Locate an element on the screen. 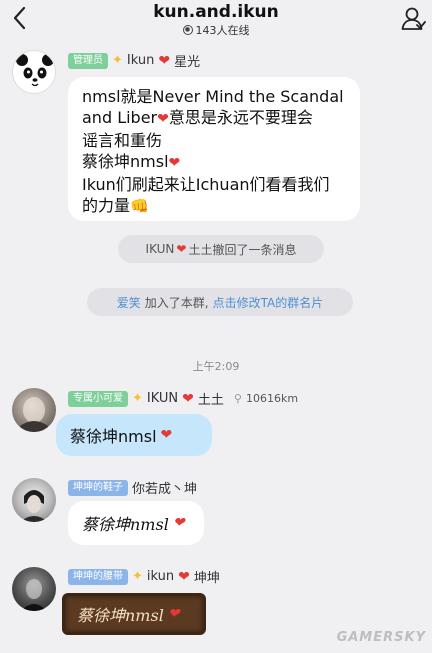 The width and height of the screenshot is (432, 653). join-notice: 爱笑 加入了本群, 点击修改TA的群名片 is located at coordinates (220, 302).